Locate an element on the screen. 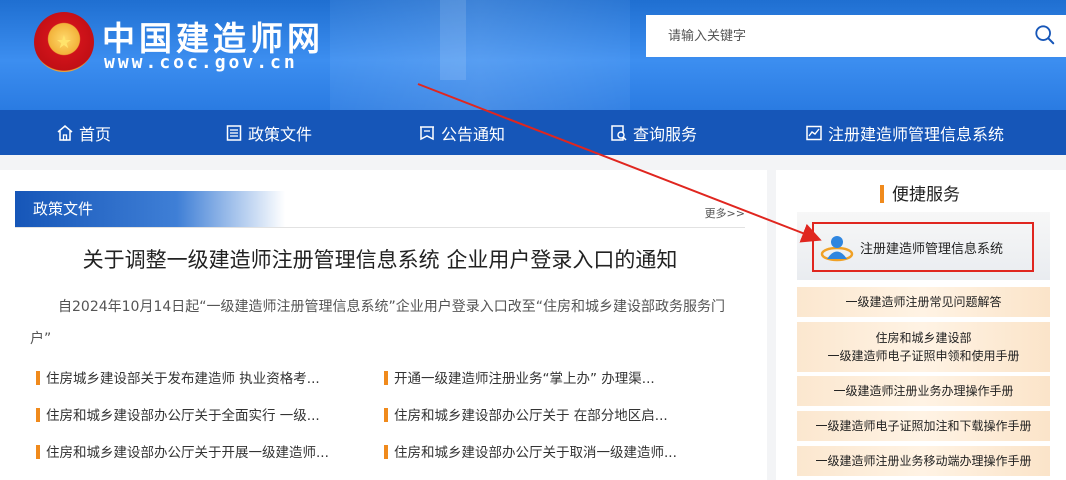 The height and width of the screenshot is (480, 1066). notice-icon is located at coordinates (427, 132).